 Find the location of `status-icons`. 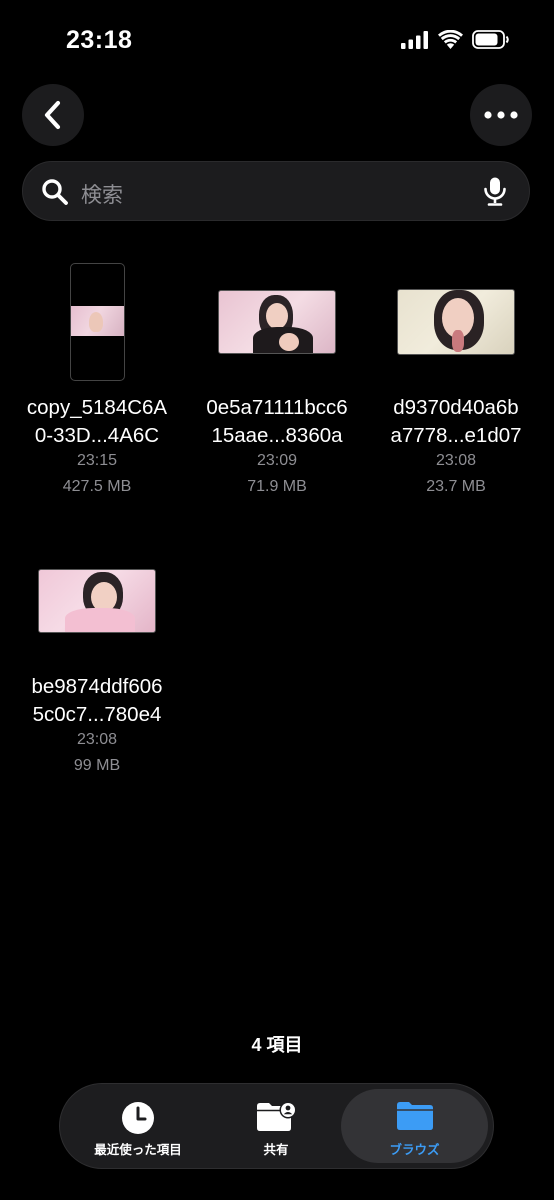

status-icons is located at coordinates (455, 39).